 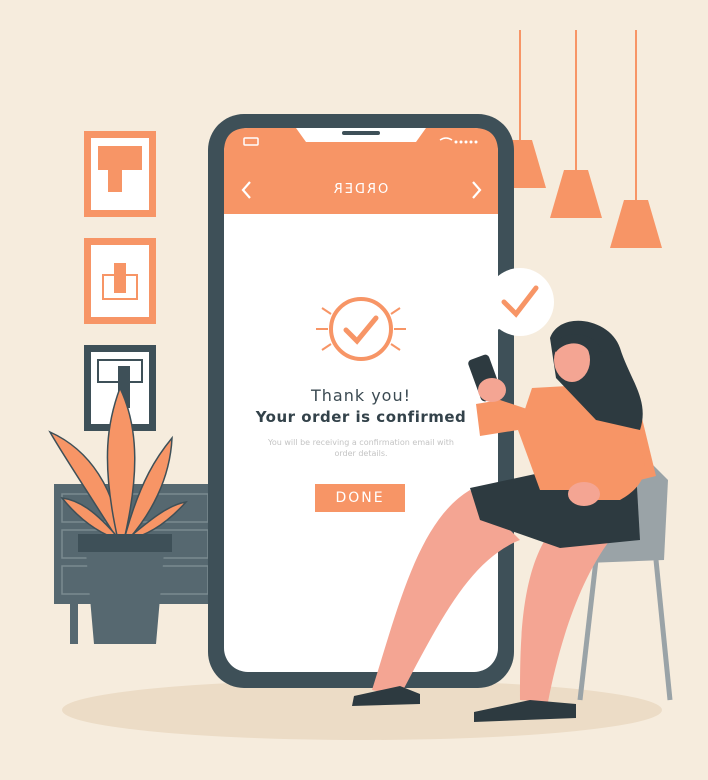 What do you see at coordinates (120, 281) in the screenshot?
I see `wall-frames` at bounding box center [120, 281].